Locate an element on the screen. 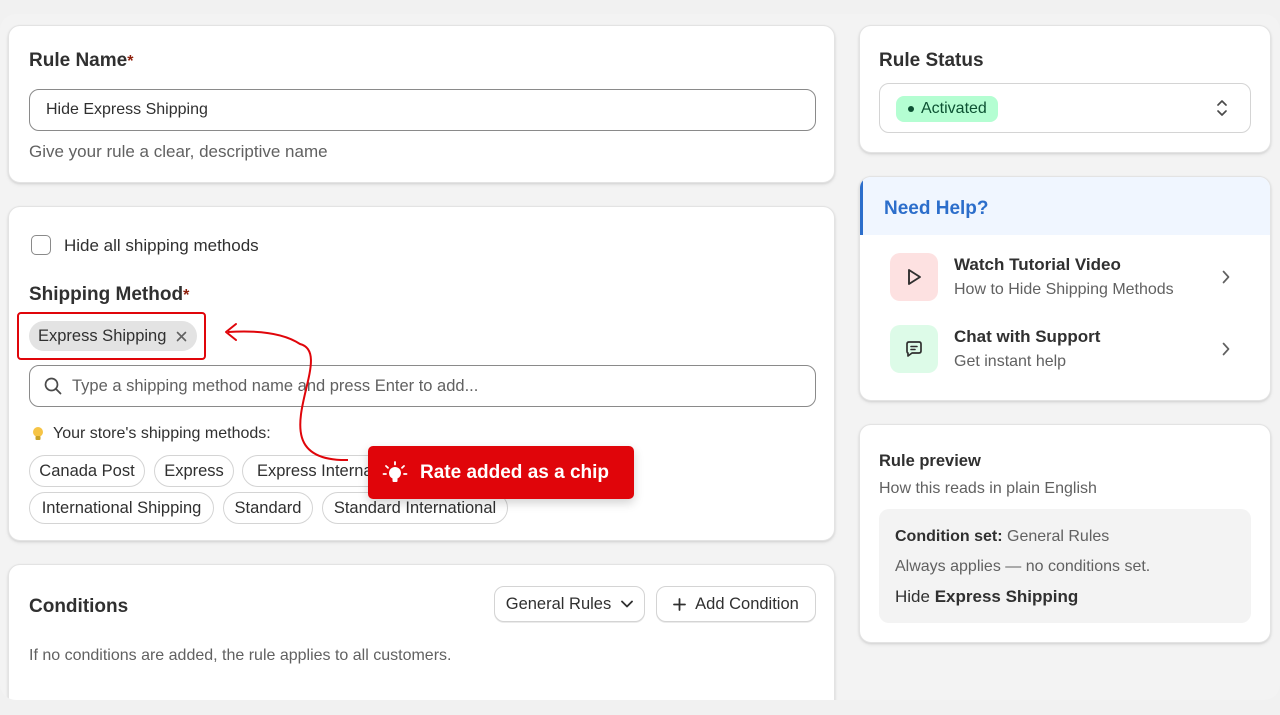 The width and height of the screenshot is (1280, 715). rule-name-input: Hide Express Shipping is located at coordinates (422, 110).